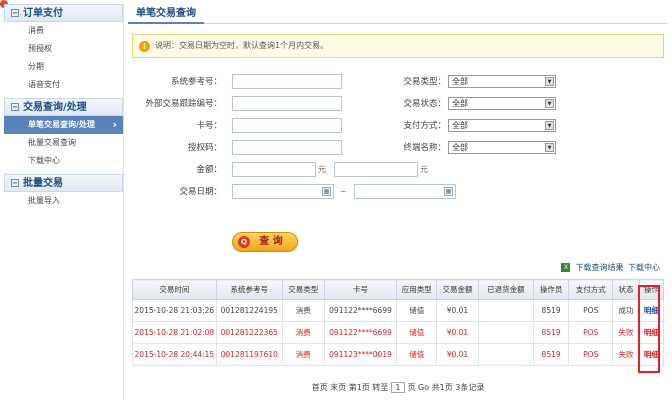  I want to click on sidebar-group-batch: − 批量交易 批量导入, so click(63, 192).